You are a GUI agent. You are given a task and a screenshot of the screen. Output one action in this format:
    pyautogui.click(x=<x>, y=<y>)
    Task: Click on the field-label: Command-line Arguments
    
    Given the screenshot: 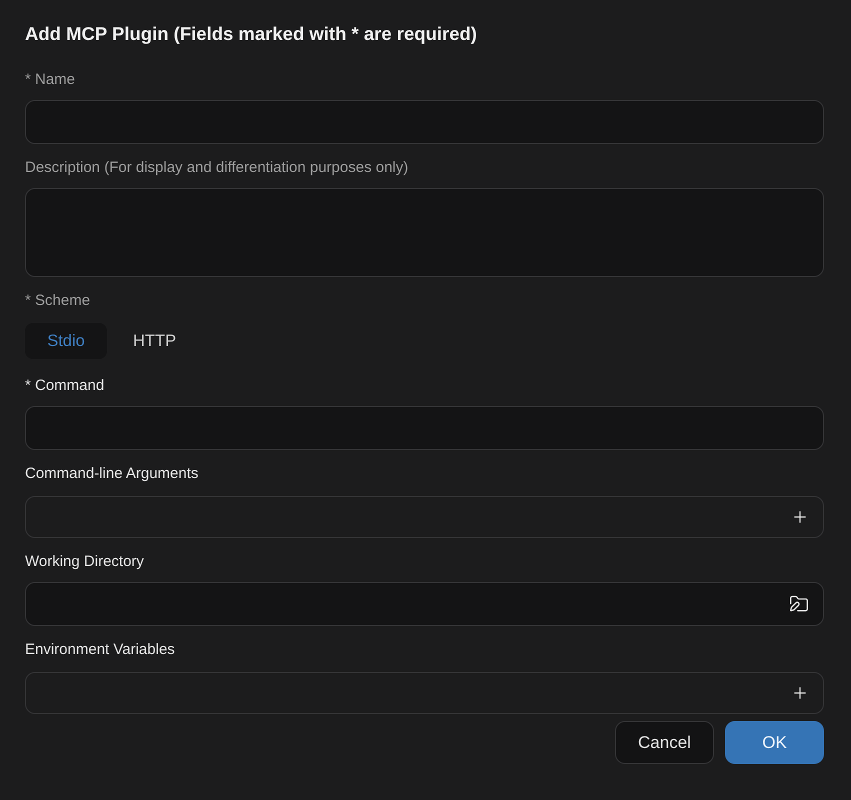 What is the action you would take?
    pyautogui.click(x=112, y=474)
    